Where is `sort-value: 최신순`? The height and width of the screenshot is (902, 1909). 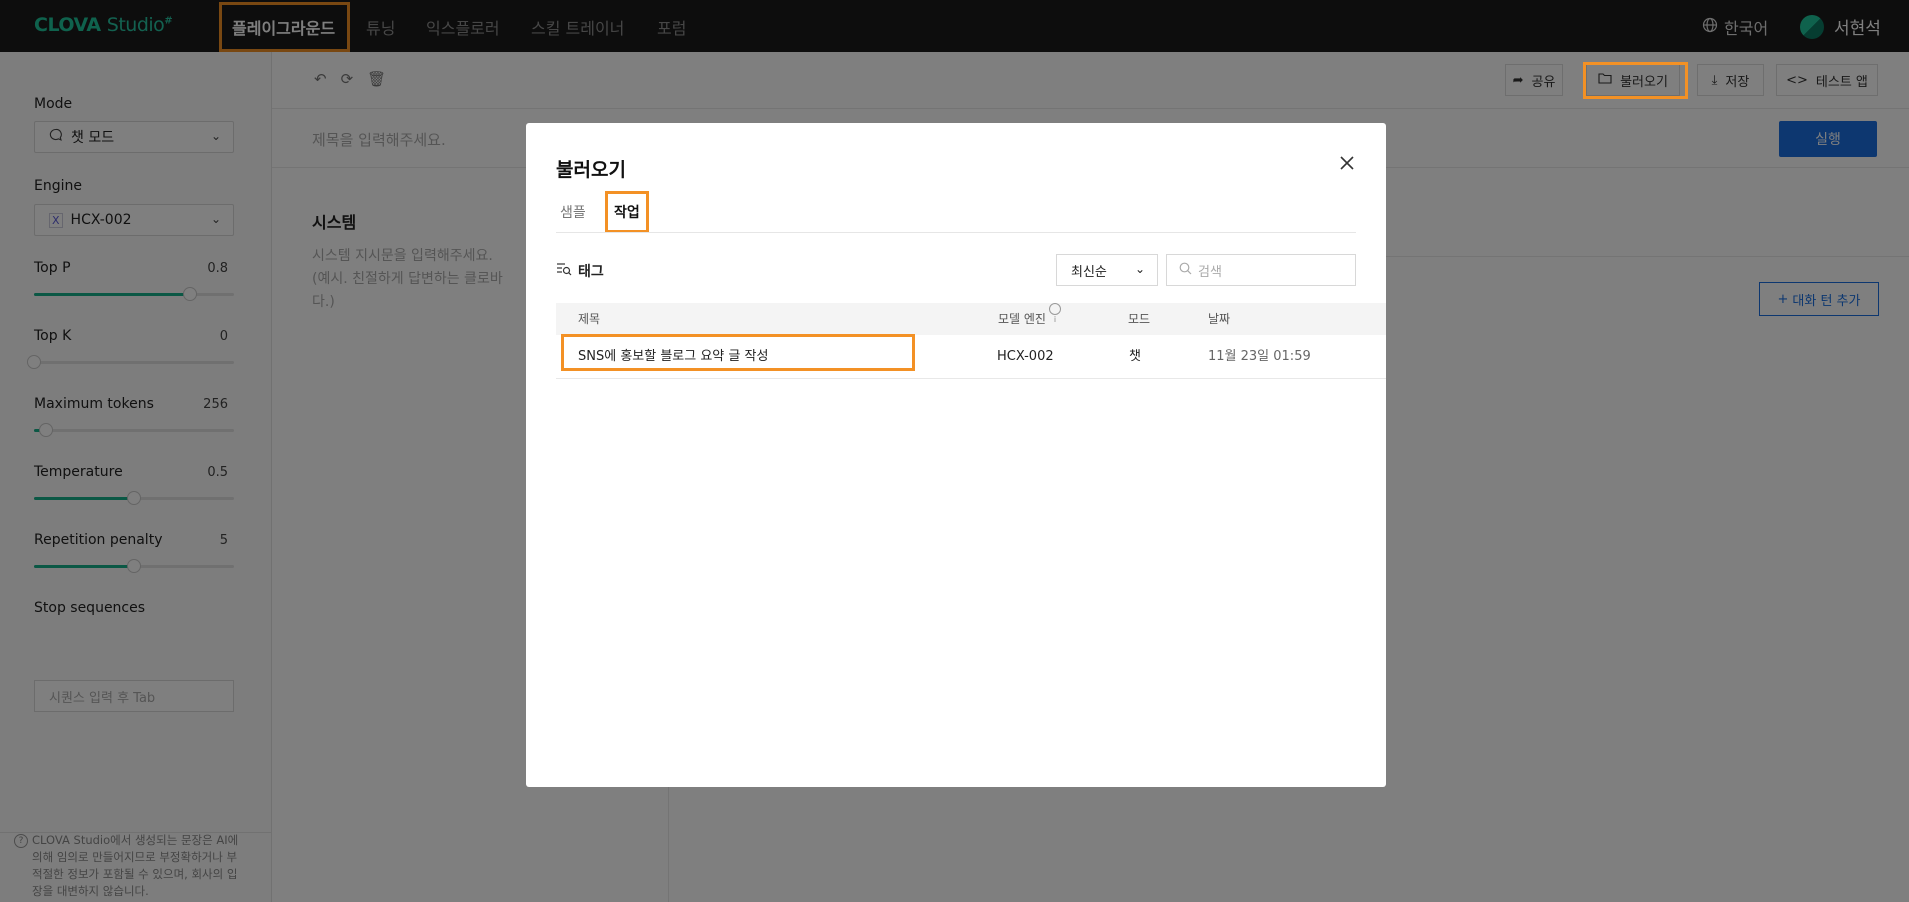
sort-value: 최신순 is located at coordinates (1089, 272).